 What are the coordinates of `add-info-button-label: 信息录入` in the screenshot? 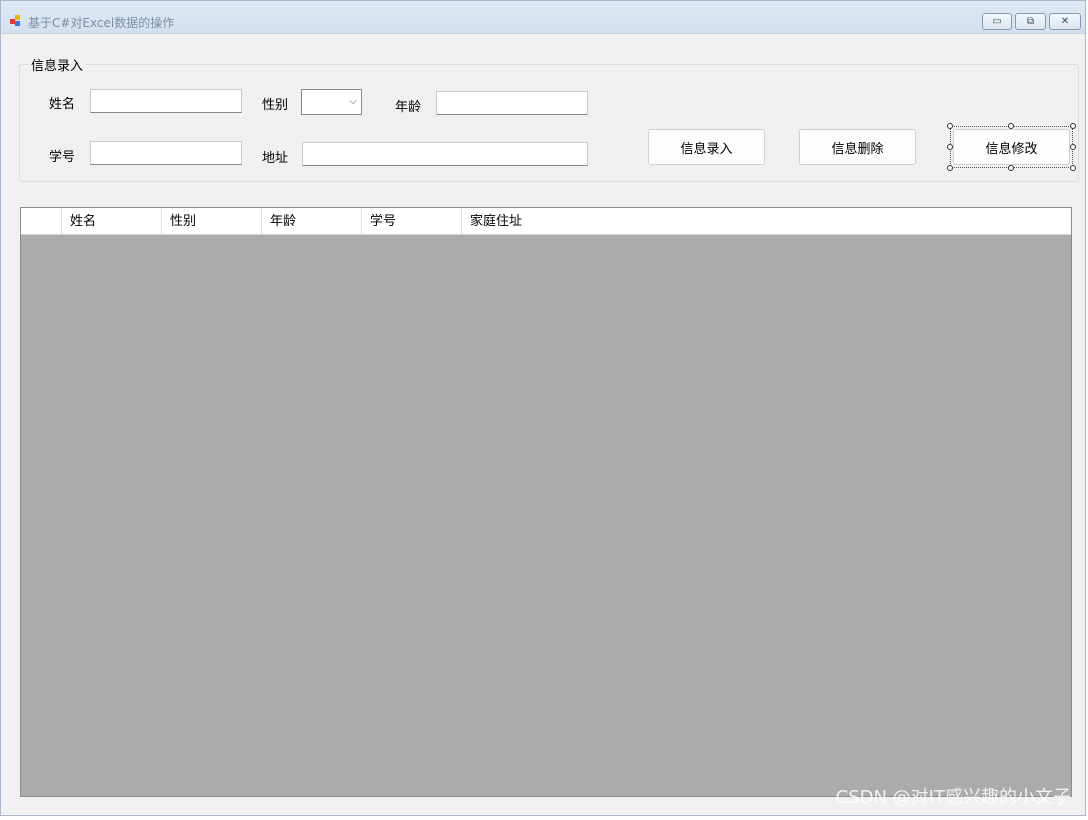 It's located at (706, 149).